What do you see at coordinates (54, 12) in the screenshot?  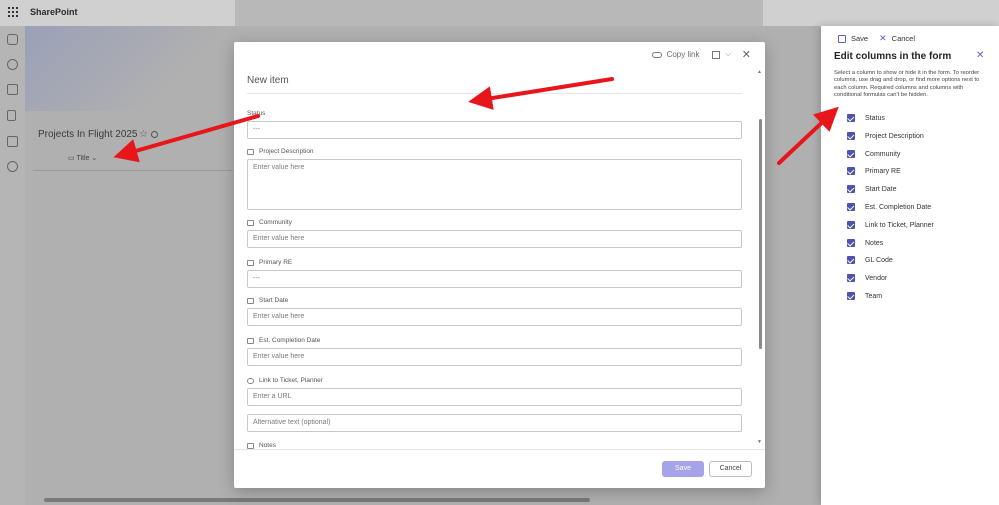 I see `app-name: SharePoint` at bounding box center [54, 12].